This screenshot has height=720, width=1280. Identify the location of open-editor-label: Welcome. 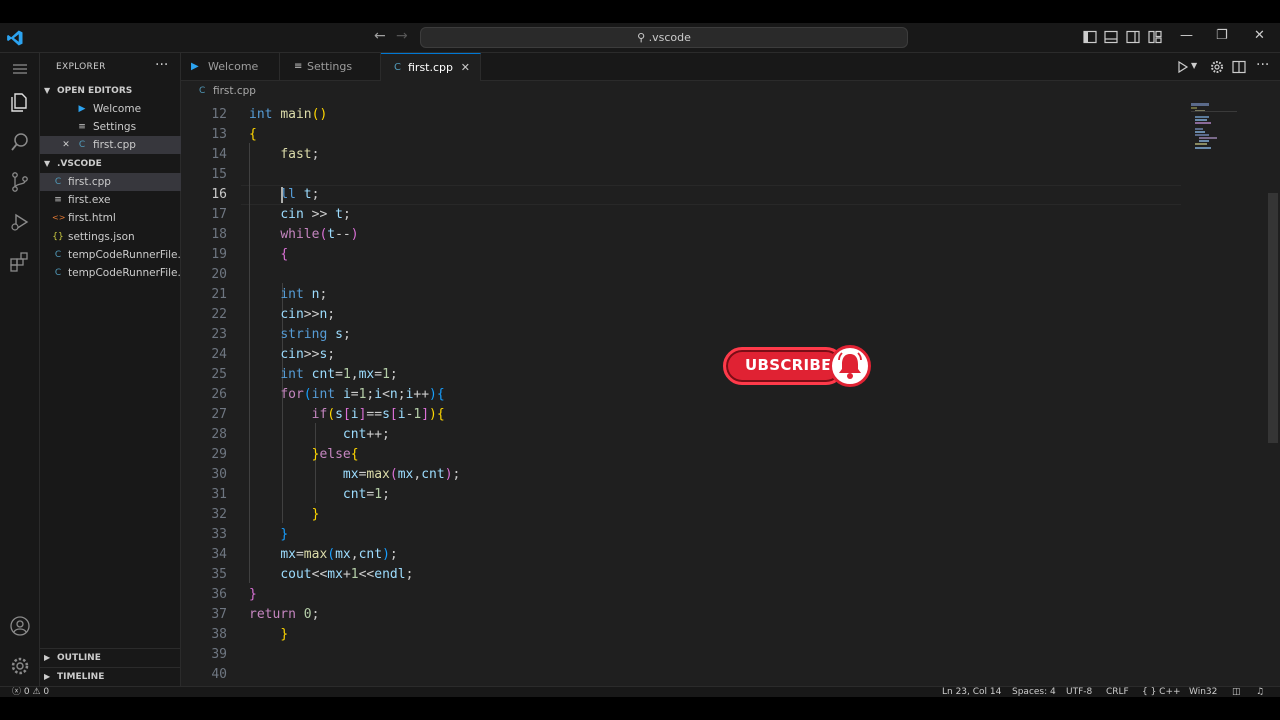
(117, 109).